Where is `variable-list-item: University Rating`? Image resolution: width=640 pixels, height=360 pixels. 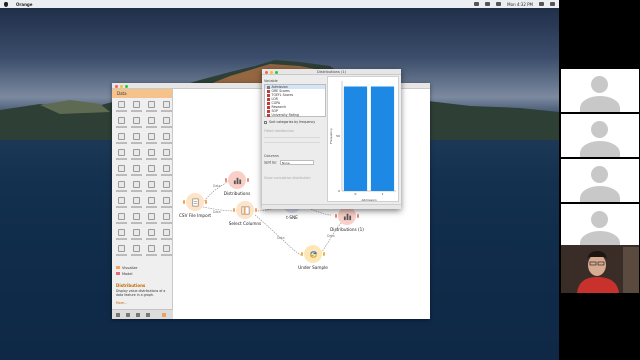
variable-list-item: University Rating is located at coordinates (295, 115).